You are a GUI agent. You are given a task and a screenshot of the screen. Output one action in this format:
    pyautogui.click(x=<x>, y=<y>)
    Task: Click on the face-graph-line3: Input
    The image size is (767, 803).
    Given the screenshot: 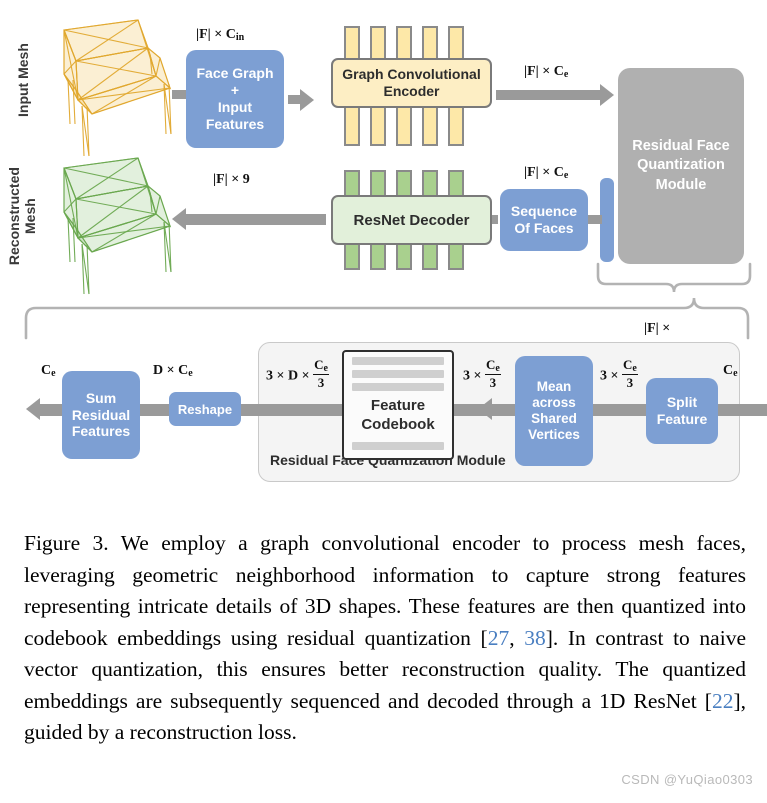 What is the action you would take?
    pyautogui.click(x=235, y=107)
    